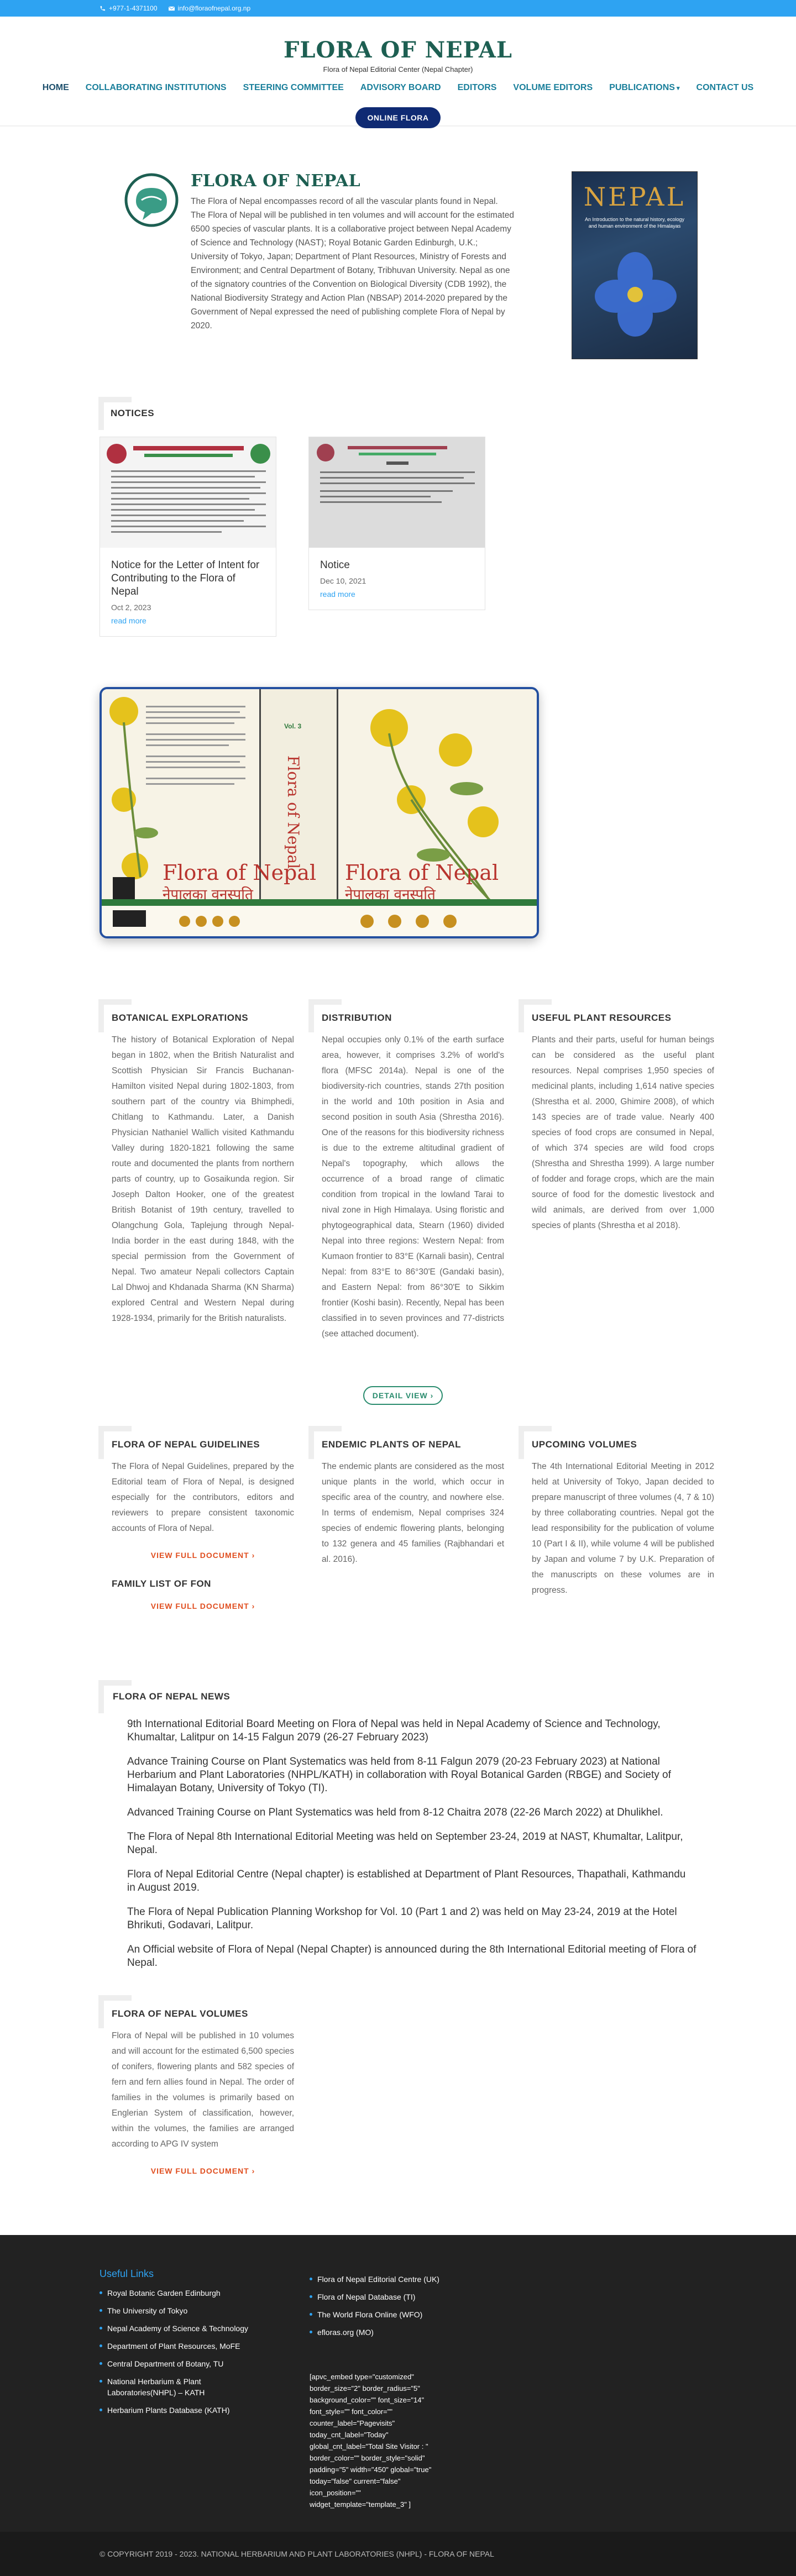  Describe the element at coordinates (398, 117) in the screenshot. I see `online-flora-button: ONLINE FLORA` at that location.